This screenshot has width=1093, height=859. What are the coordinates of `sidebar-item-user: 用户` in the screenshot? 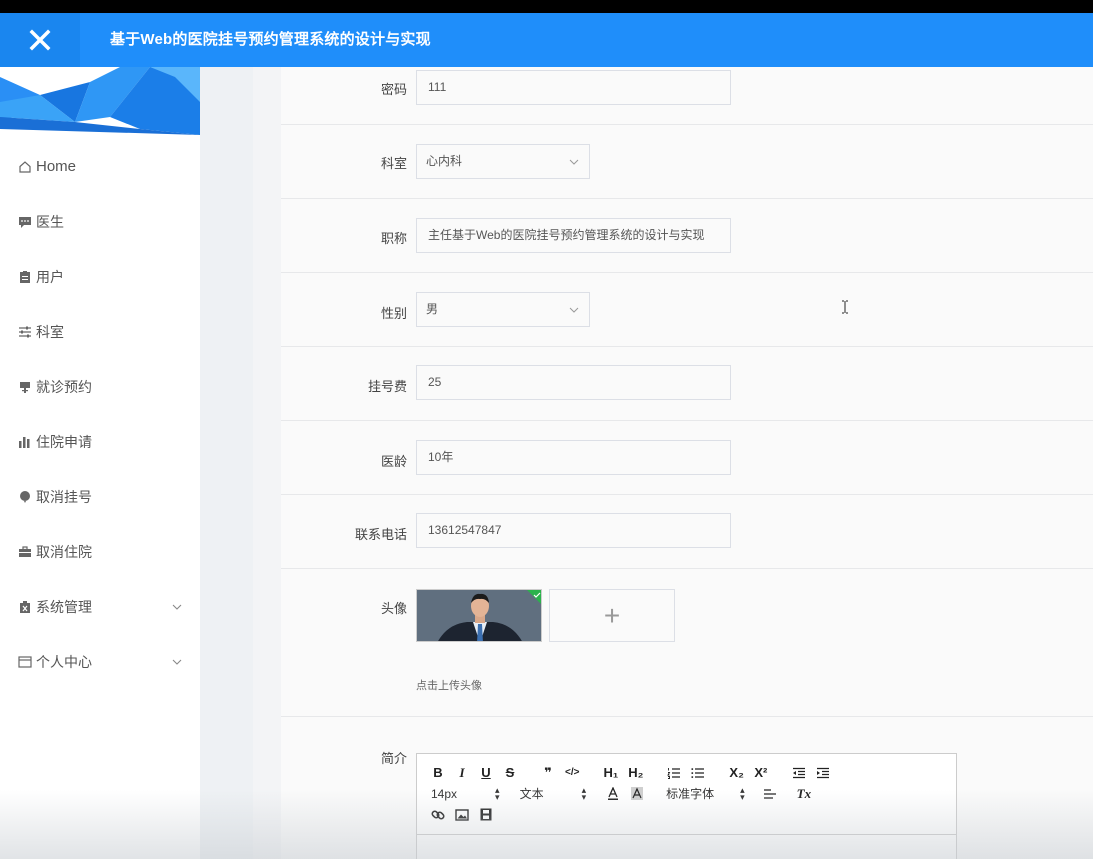 It's located at (100, 276).